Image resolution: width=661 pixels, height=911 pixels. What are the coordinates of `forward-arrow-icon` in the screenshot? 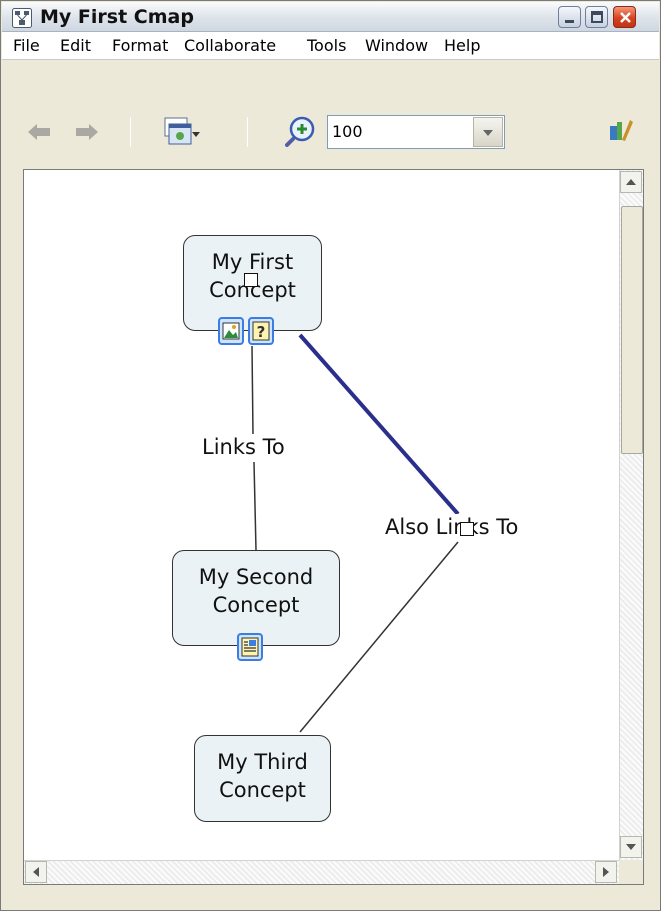 It's located at (87, 132).